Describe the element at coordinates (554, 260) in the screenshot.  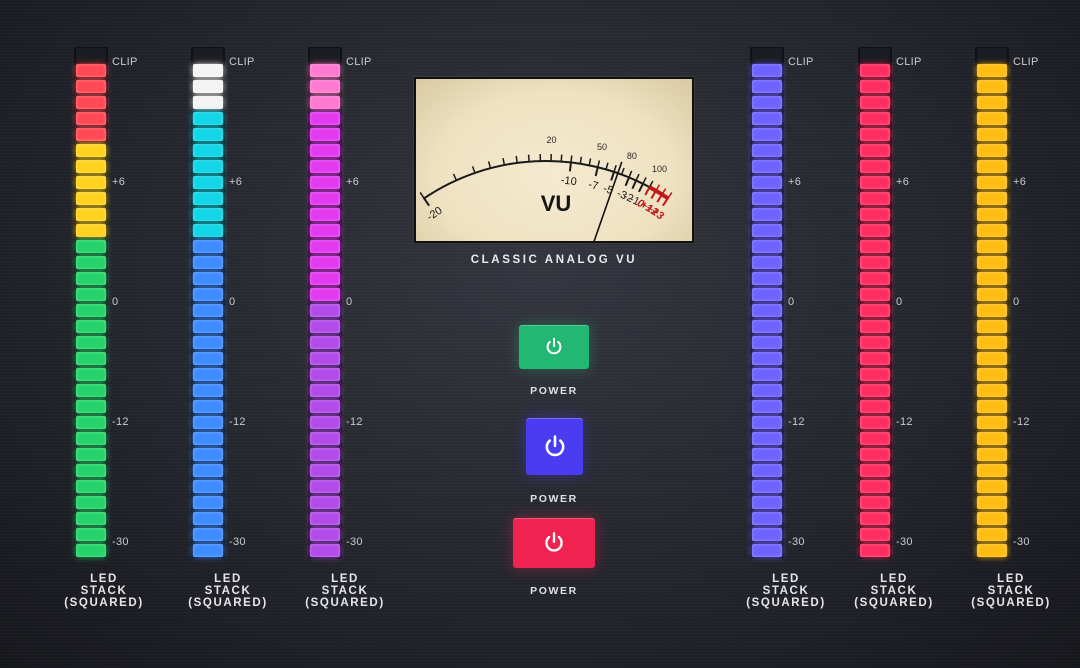
I see `vu-caption: CLASSIC ANALOG VU` at that location.